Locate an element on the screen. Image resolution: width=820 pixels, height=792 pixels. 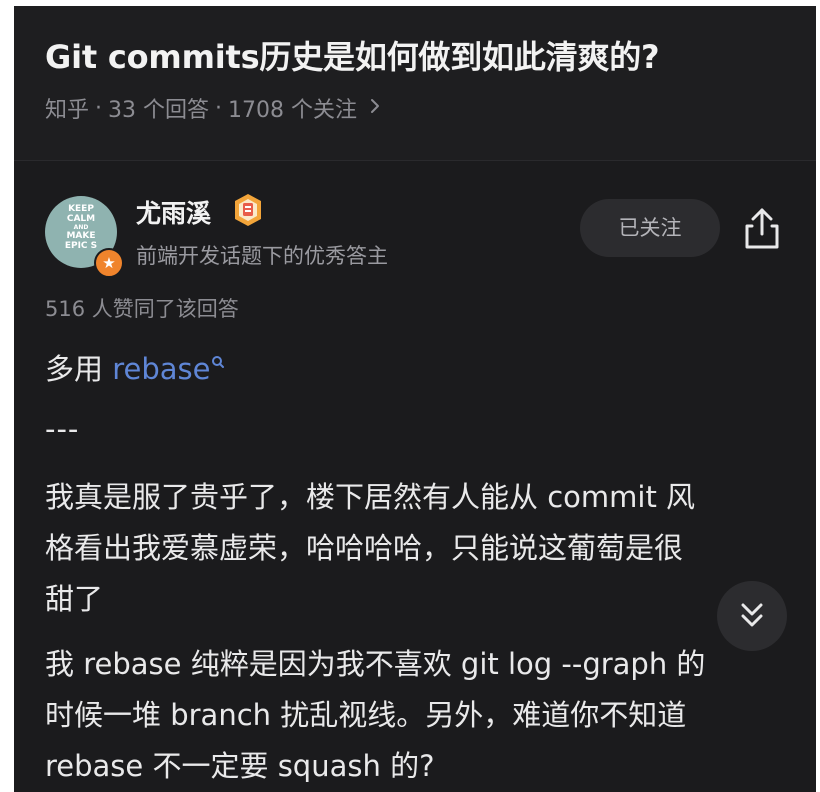
answers-count: 33 个回答 is located at coordinates (159, 110).